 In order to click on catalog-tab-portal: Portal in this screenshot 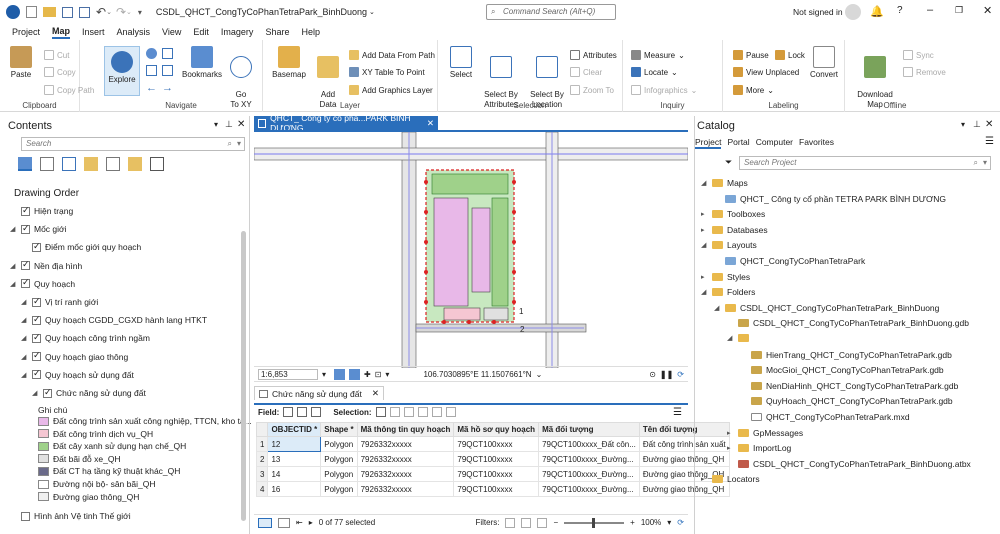, I will do `click(738, 143)`.